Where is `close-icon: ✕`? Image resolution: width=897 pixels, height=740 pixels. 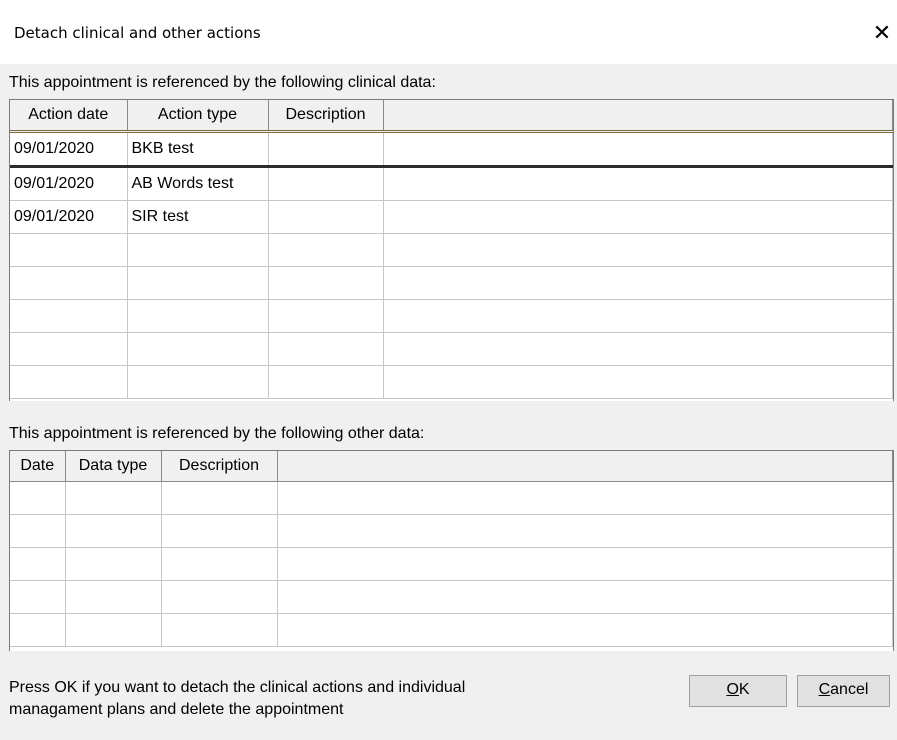 close-icon: ✕ is located at coordinates (882, 34).